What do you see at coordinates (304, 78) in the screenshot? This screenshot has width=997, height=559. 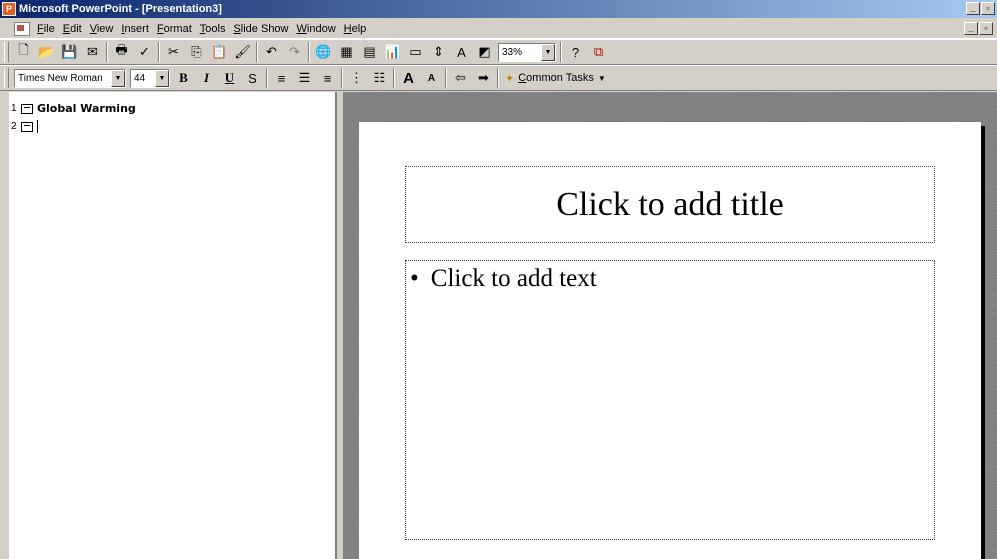 I see `align-center-icon: ☰` at bounding box center [304, 78].